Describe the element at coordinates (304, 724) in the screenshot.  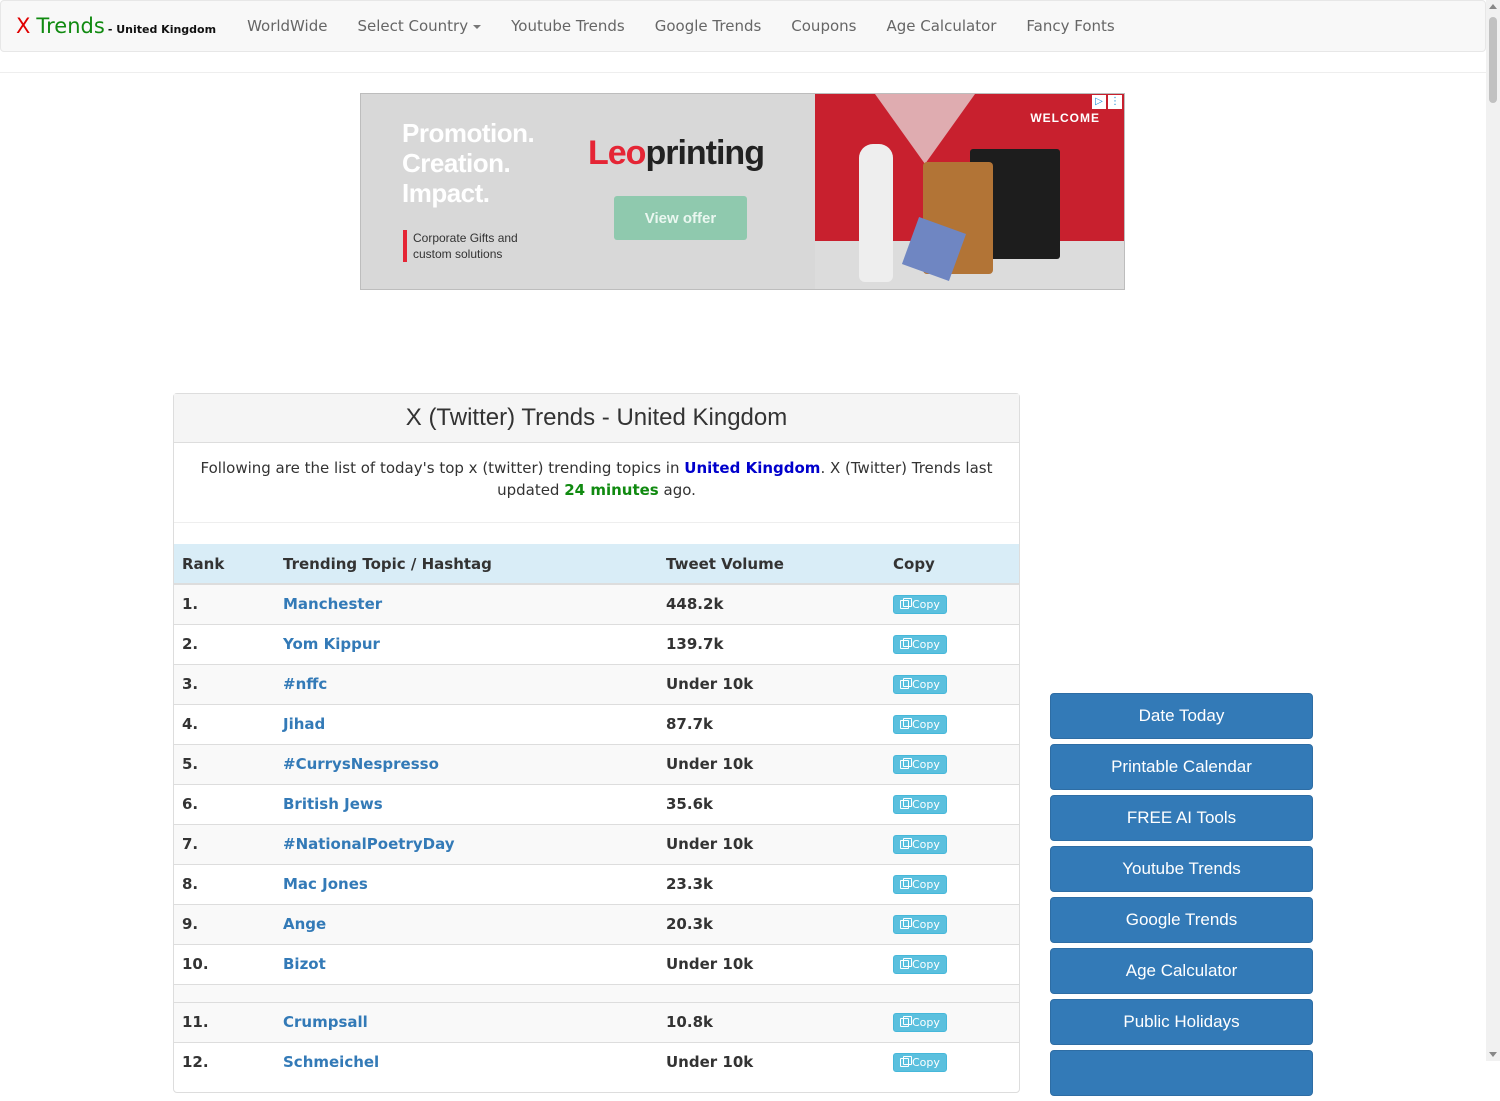
I see `topic-link: Jihad` at that location.